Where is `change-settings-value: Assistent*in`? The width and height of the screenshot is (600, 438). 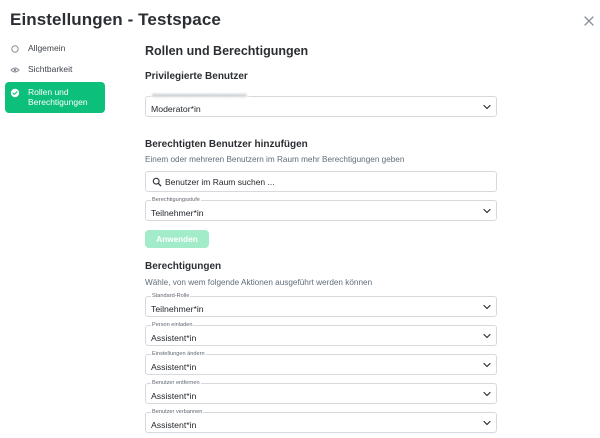
change-settings-value: Assistent*in is located at coordinates (174, 367).